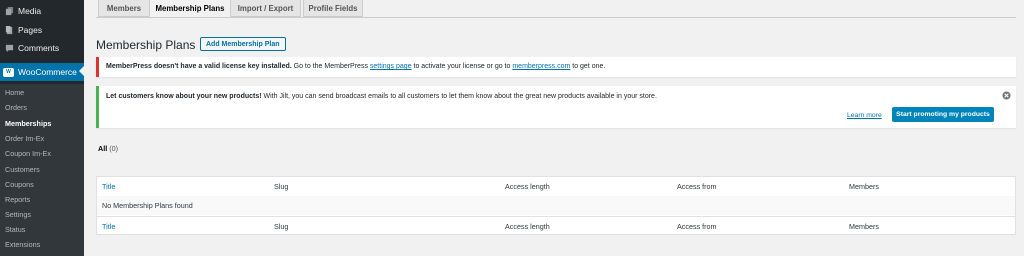 This screenshot has width=1024, height=256. I want to click on submenu-item-memberships: Memberships, so click(28, 123).